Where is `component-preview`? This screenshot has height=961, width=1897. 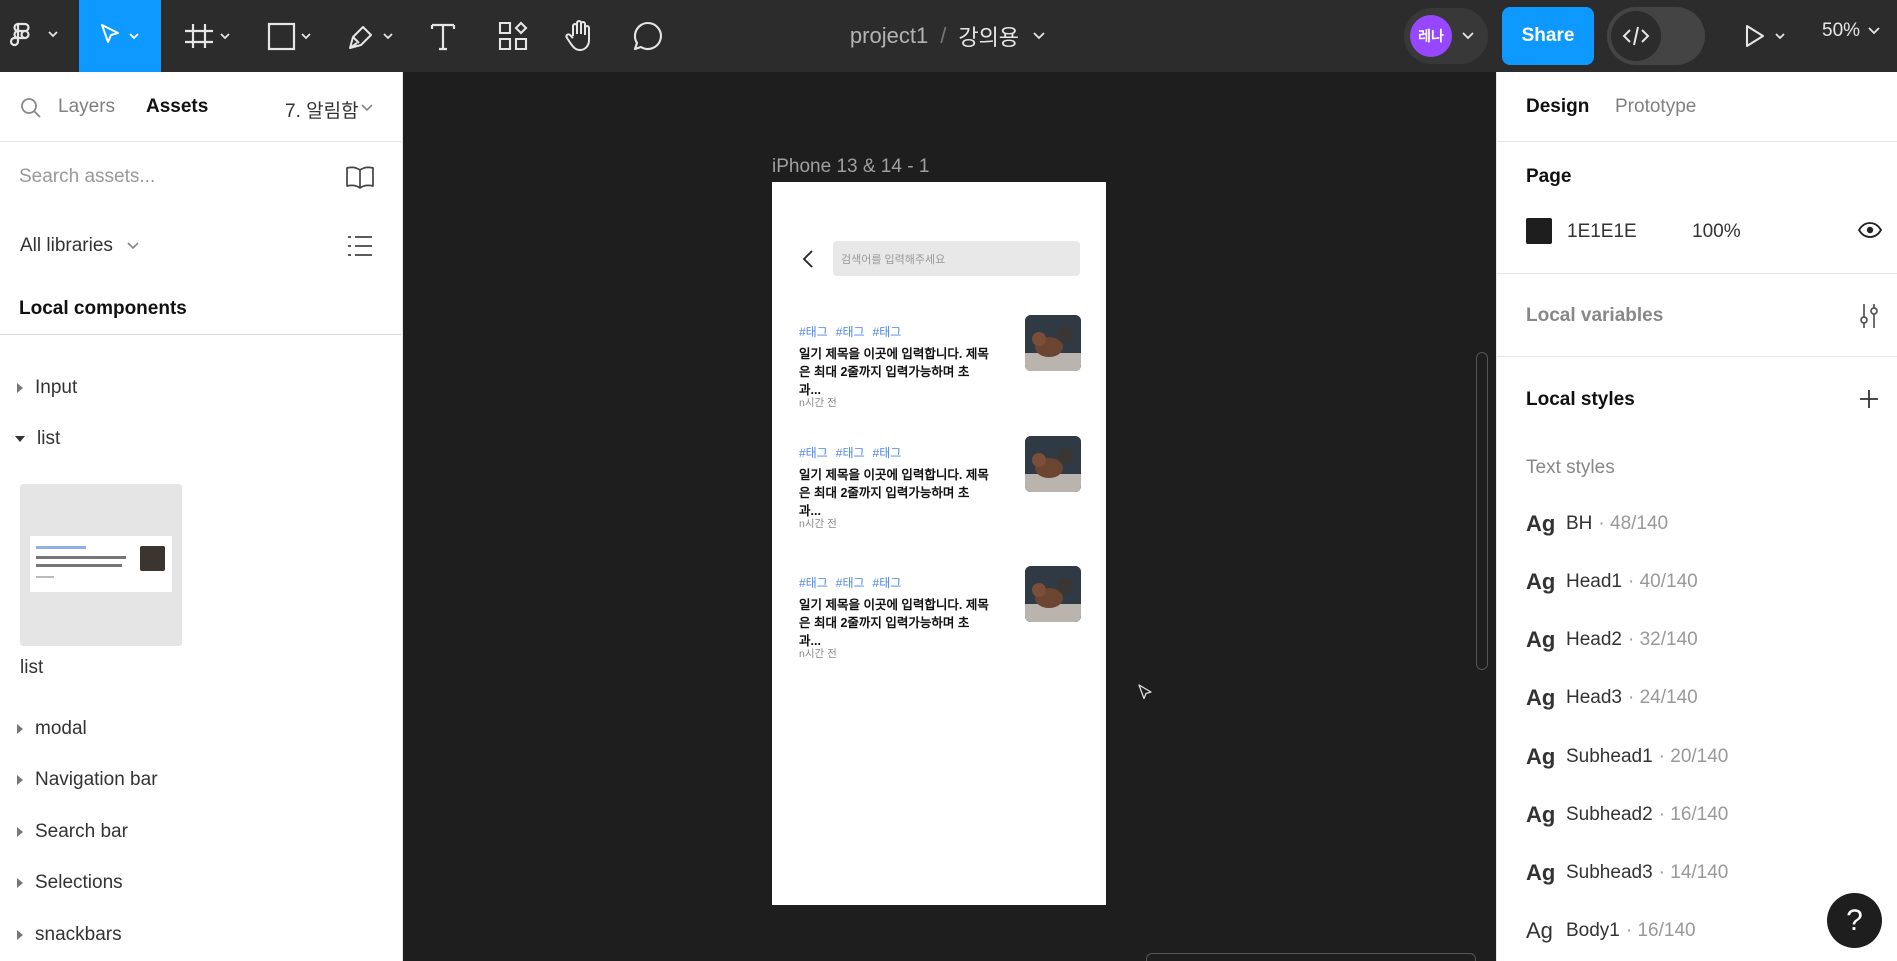
component-preview is located at coordinates (101, 564).